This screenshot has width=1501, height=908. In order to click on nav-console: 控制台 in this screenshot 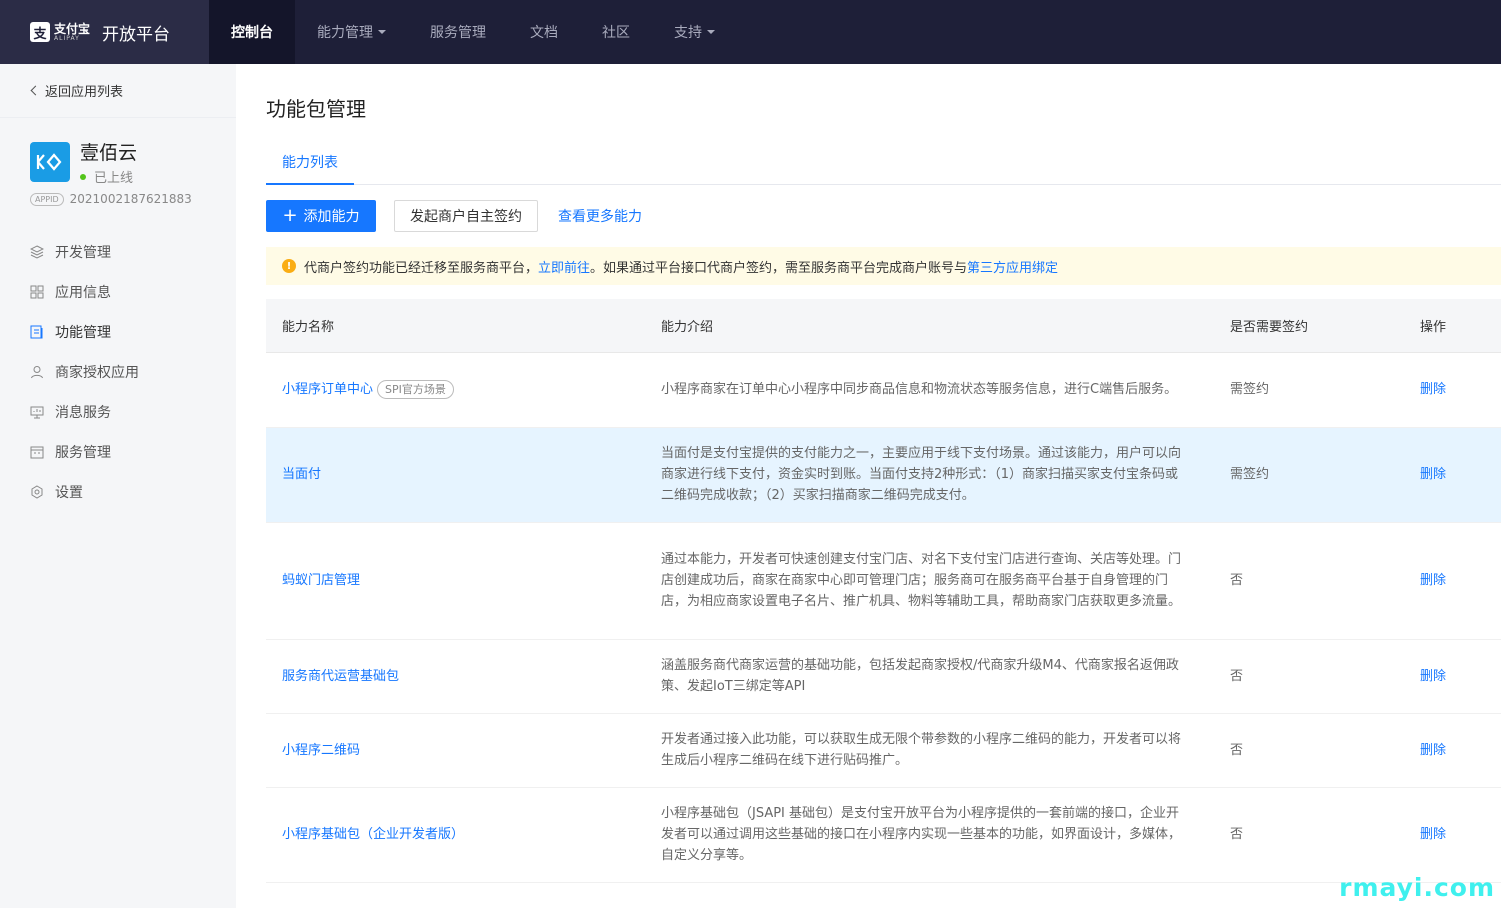, I will do `click(252, 32)`.